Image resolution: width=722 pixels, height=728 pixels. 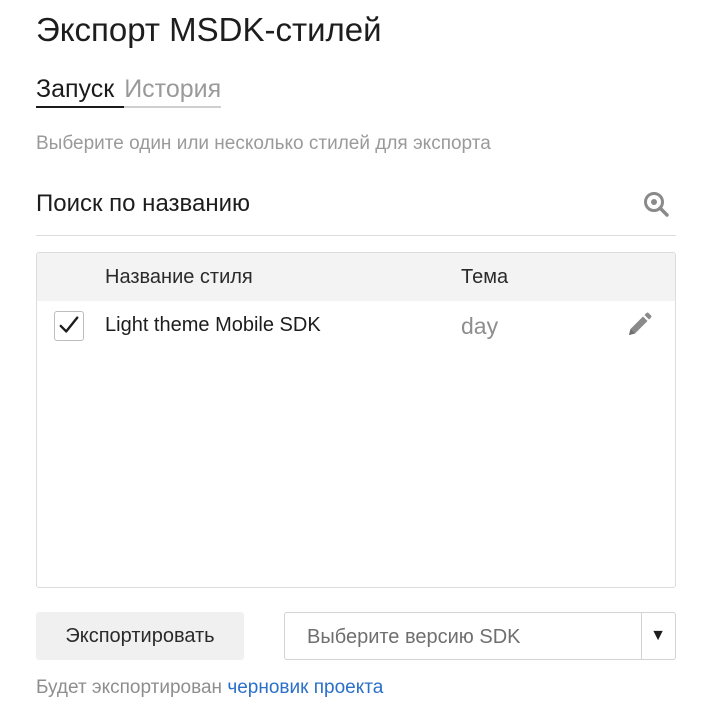 I want to click on project-draft-link: черновик проекта, so click(x=305, y=687).